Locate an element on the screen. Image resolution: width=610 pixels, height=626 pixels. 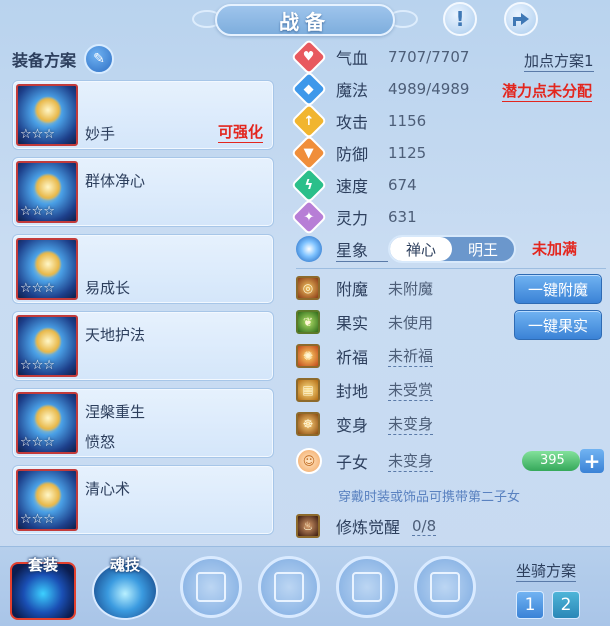
add-button: + is located at coordinates (592, 461).